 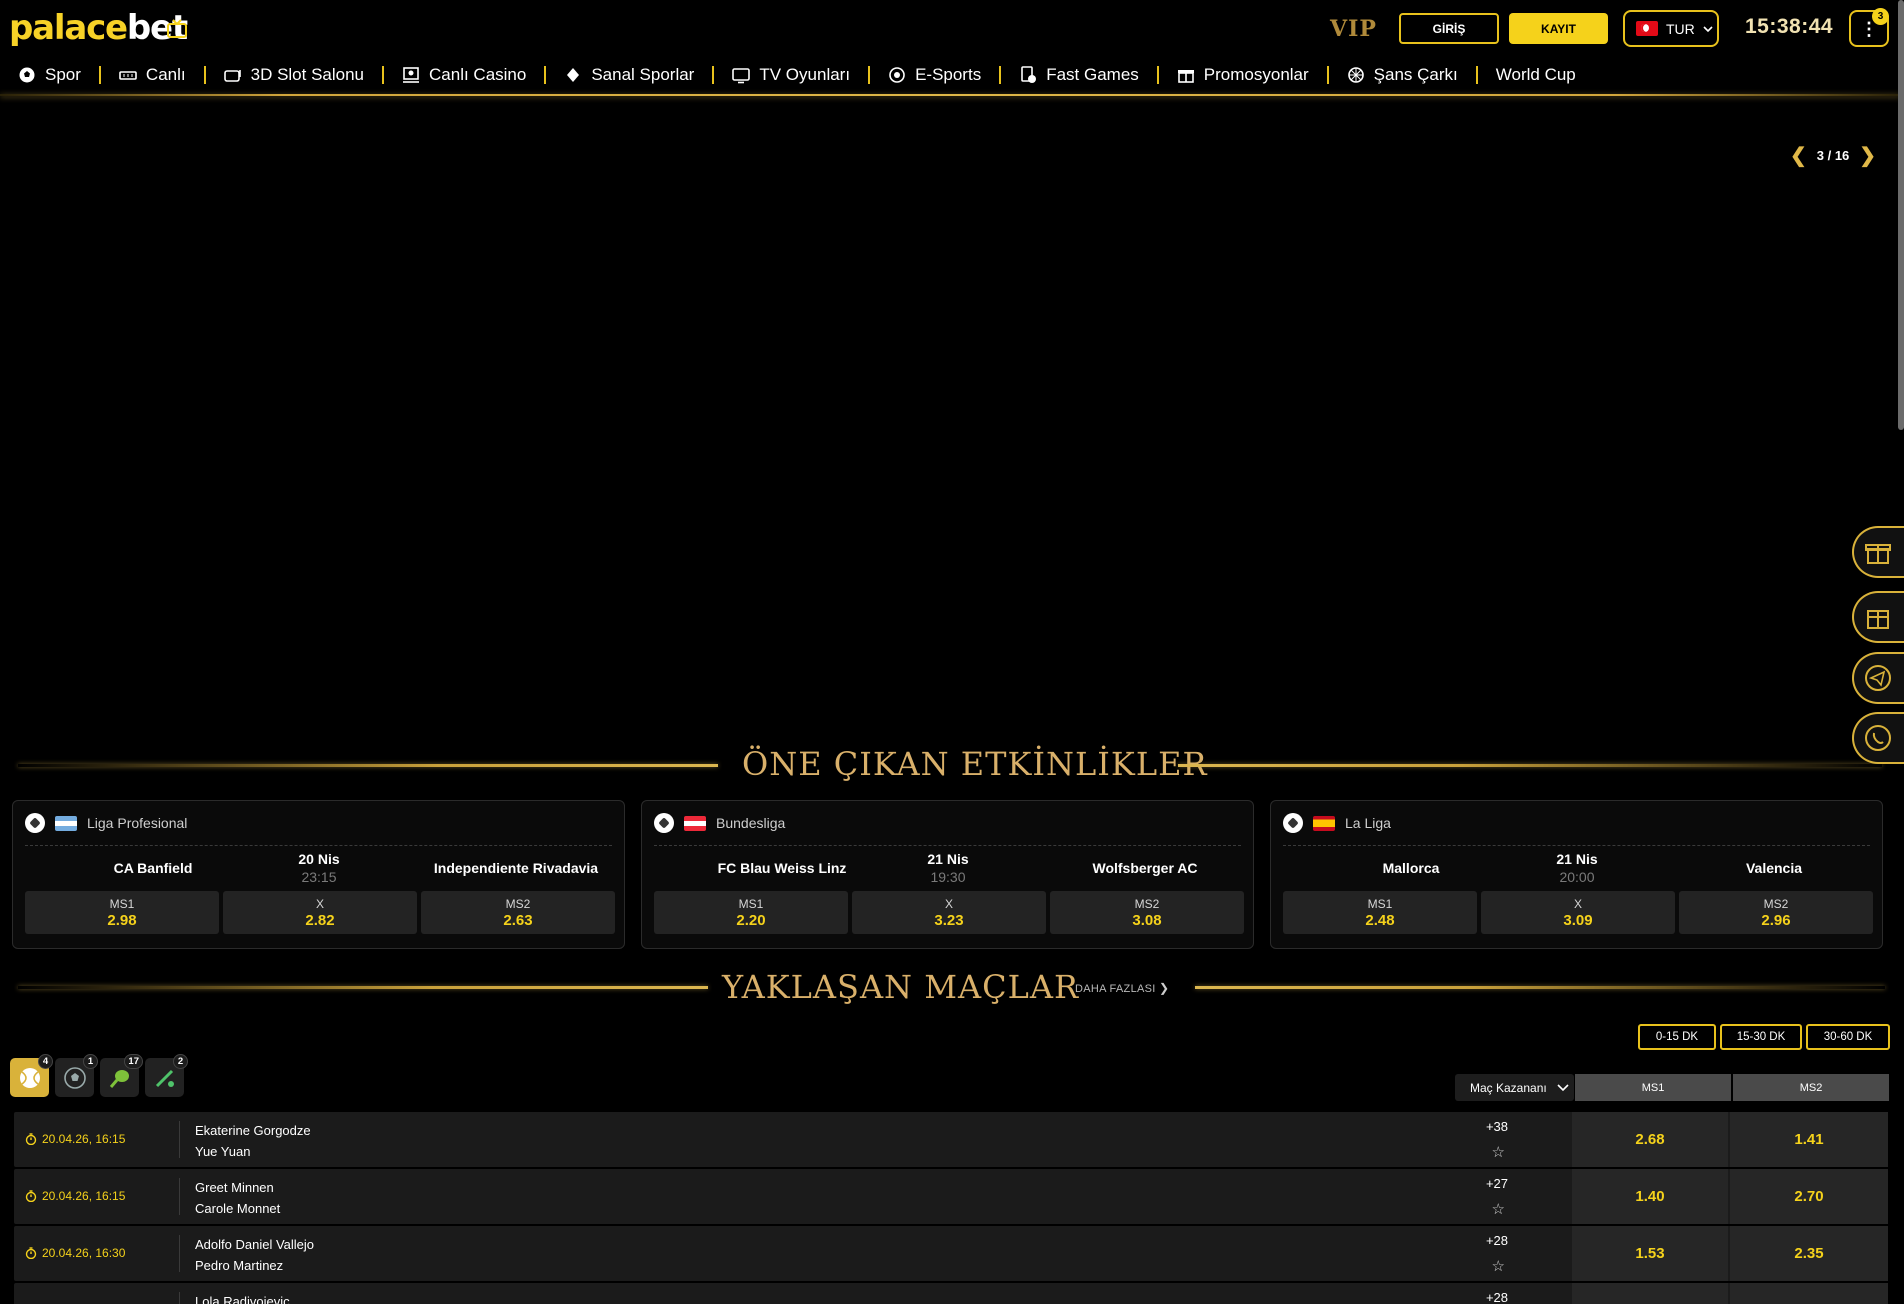 I want to click on market-selector: Maç Kazananı, so click(x=1514, y=1087).